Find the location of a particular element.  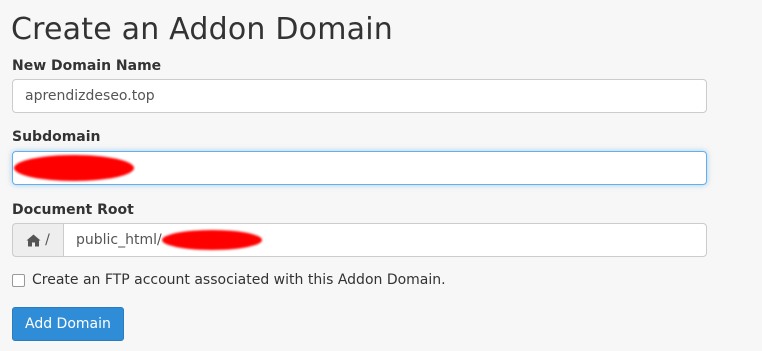

home-icon is located at coordinates (33, 240).